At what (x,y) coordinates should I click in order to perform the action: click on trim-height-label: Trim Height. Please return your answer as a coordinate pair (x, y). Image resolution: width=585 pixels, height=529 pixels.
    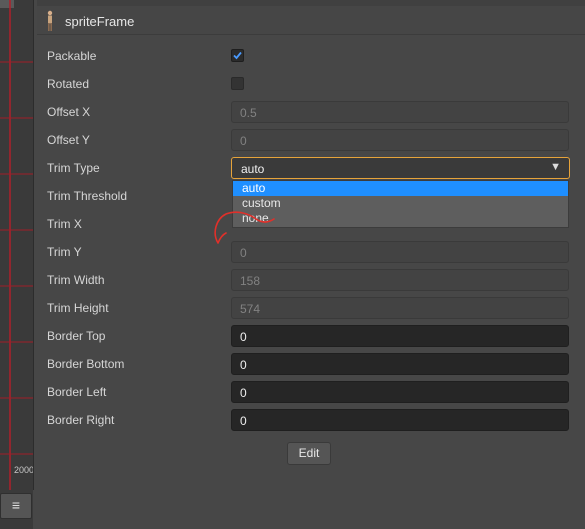
    Looking at the image, I should click on (78, 308).